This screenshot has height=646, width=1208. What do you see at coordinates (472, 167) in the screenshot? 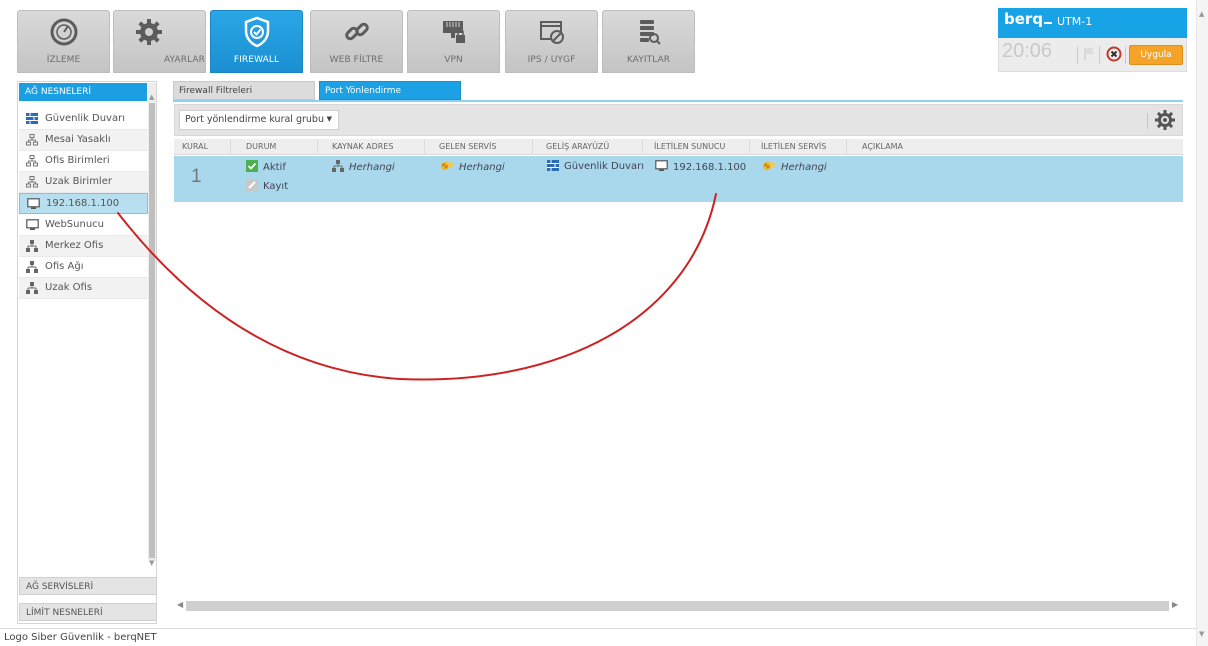
I see `incoming-service: Herhangi` at bounding box center [472, 167].